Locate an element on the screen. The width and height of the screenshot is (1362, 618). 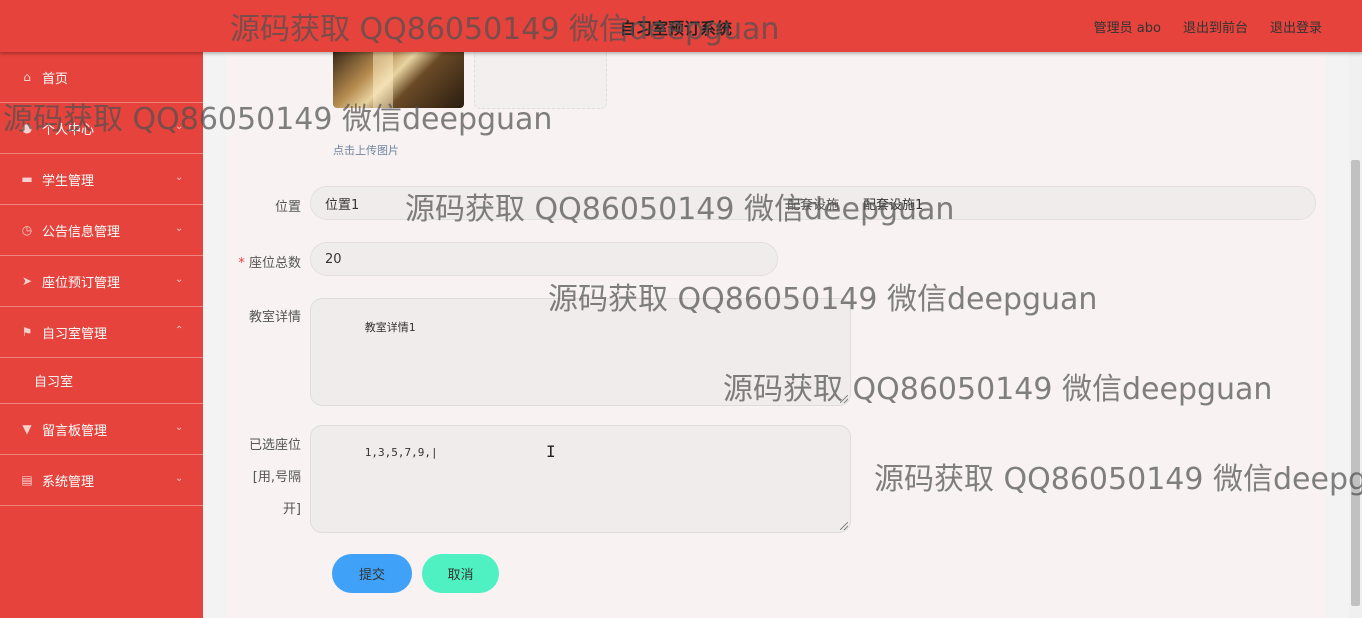
sidebar-item-label: 个人中心 is located at coordinates (68, 130).